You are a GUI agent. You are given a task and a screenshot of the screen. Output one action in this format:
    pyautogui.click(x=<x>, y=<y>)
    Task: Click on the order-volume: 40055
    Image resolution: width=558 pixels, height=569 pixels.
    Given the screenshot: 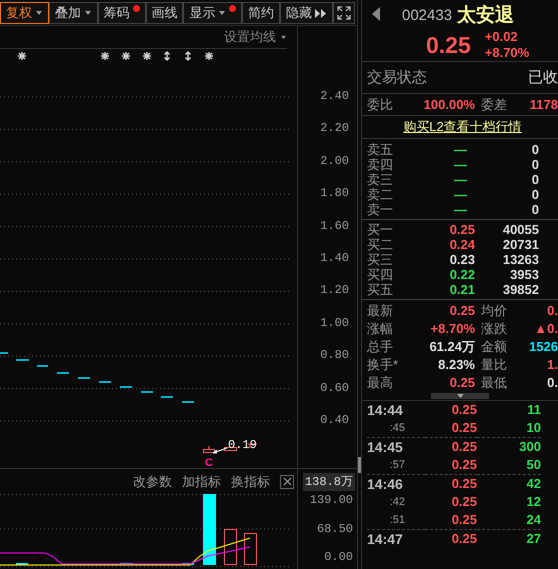 What is the action you would take?
    pyautogui.click(x=520, y=229)
    